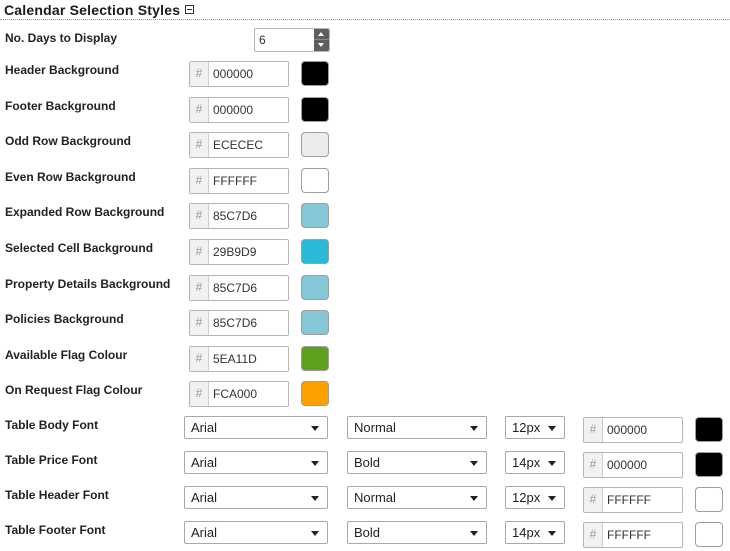  I want to click on days-spinner, so click(292, 40).